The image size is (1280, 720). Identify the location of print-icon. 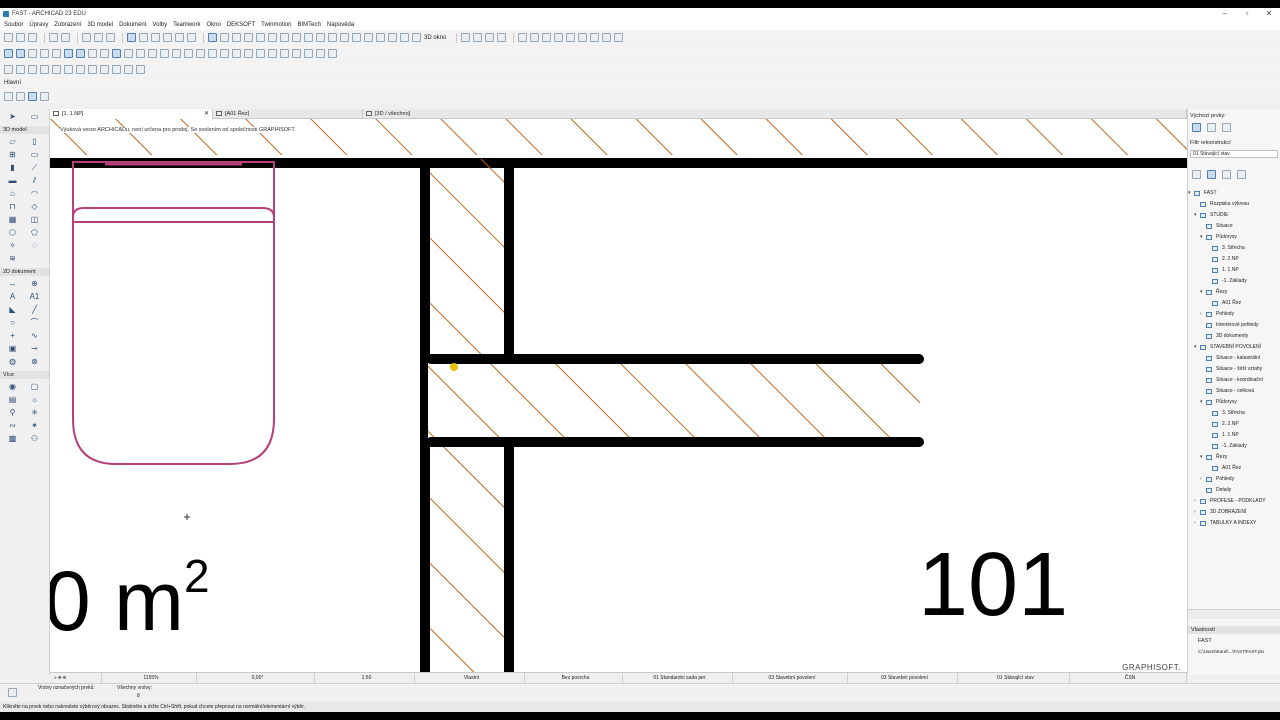
(619, 37).